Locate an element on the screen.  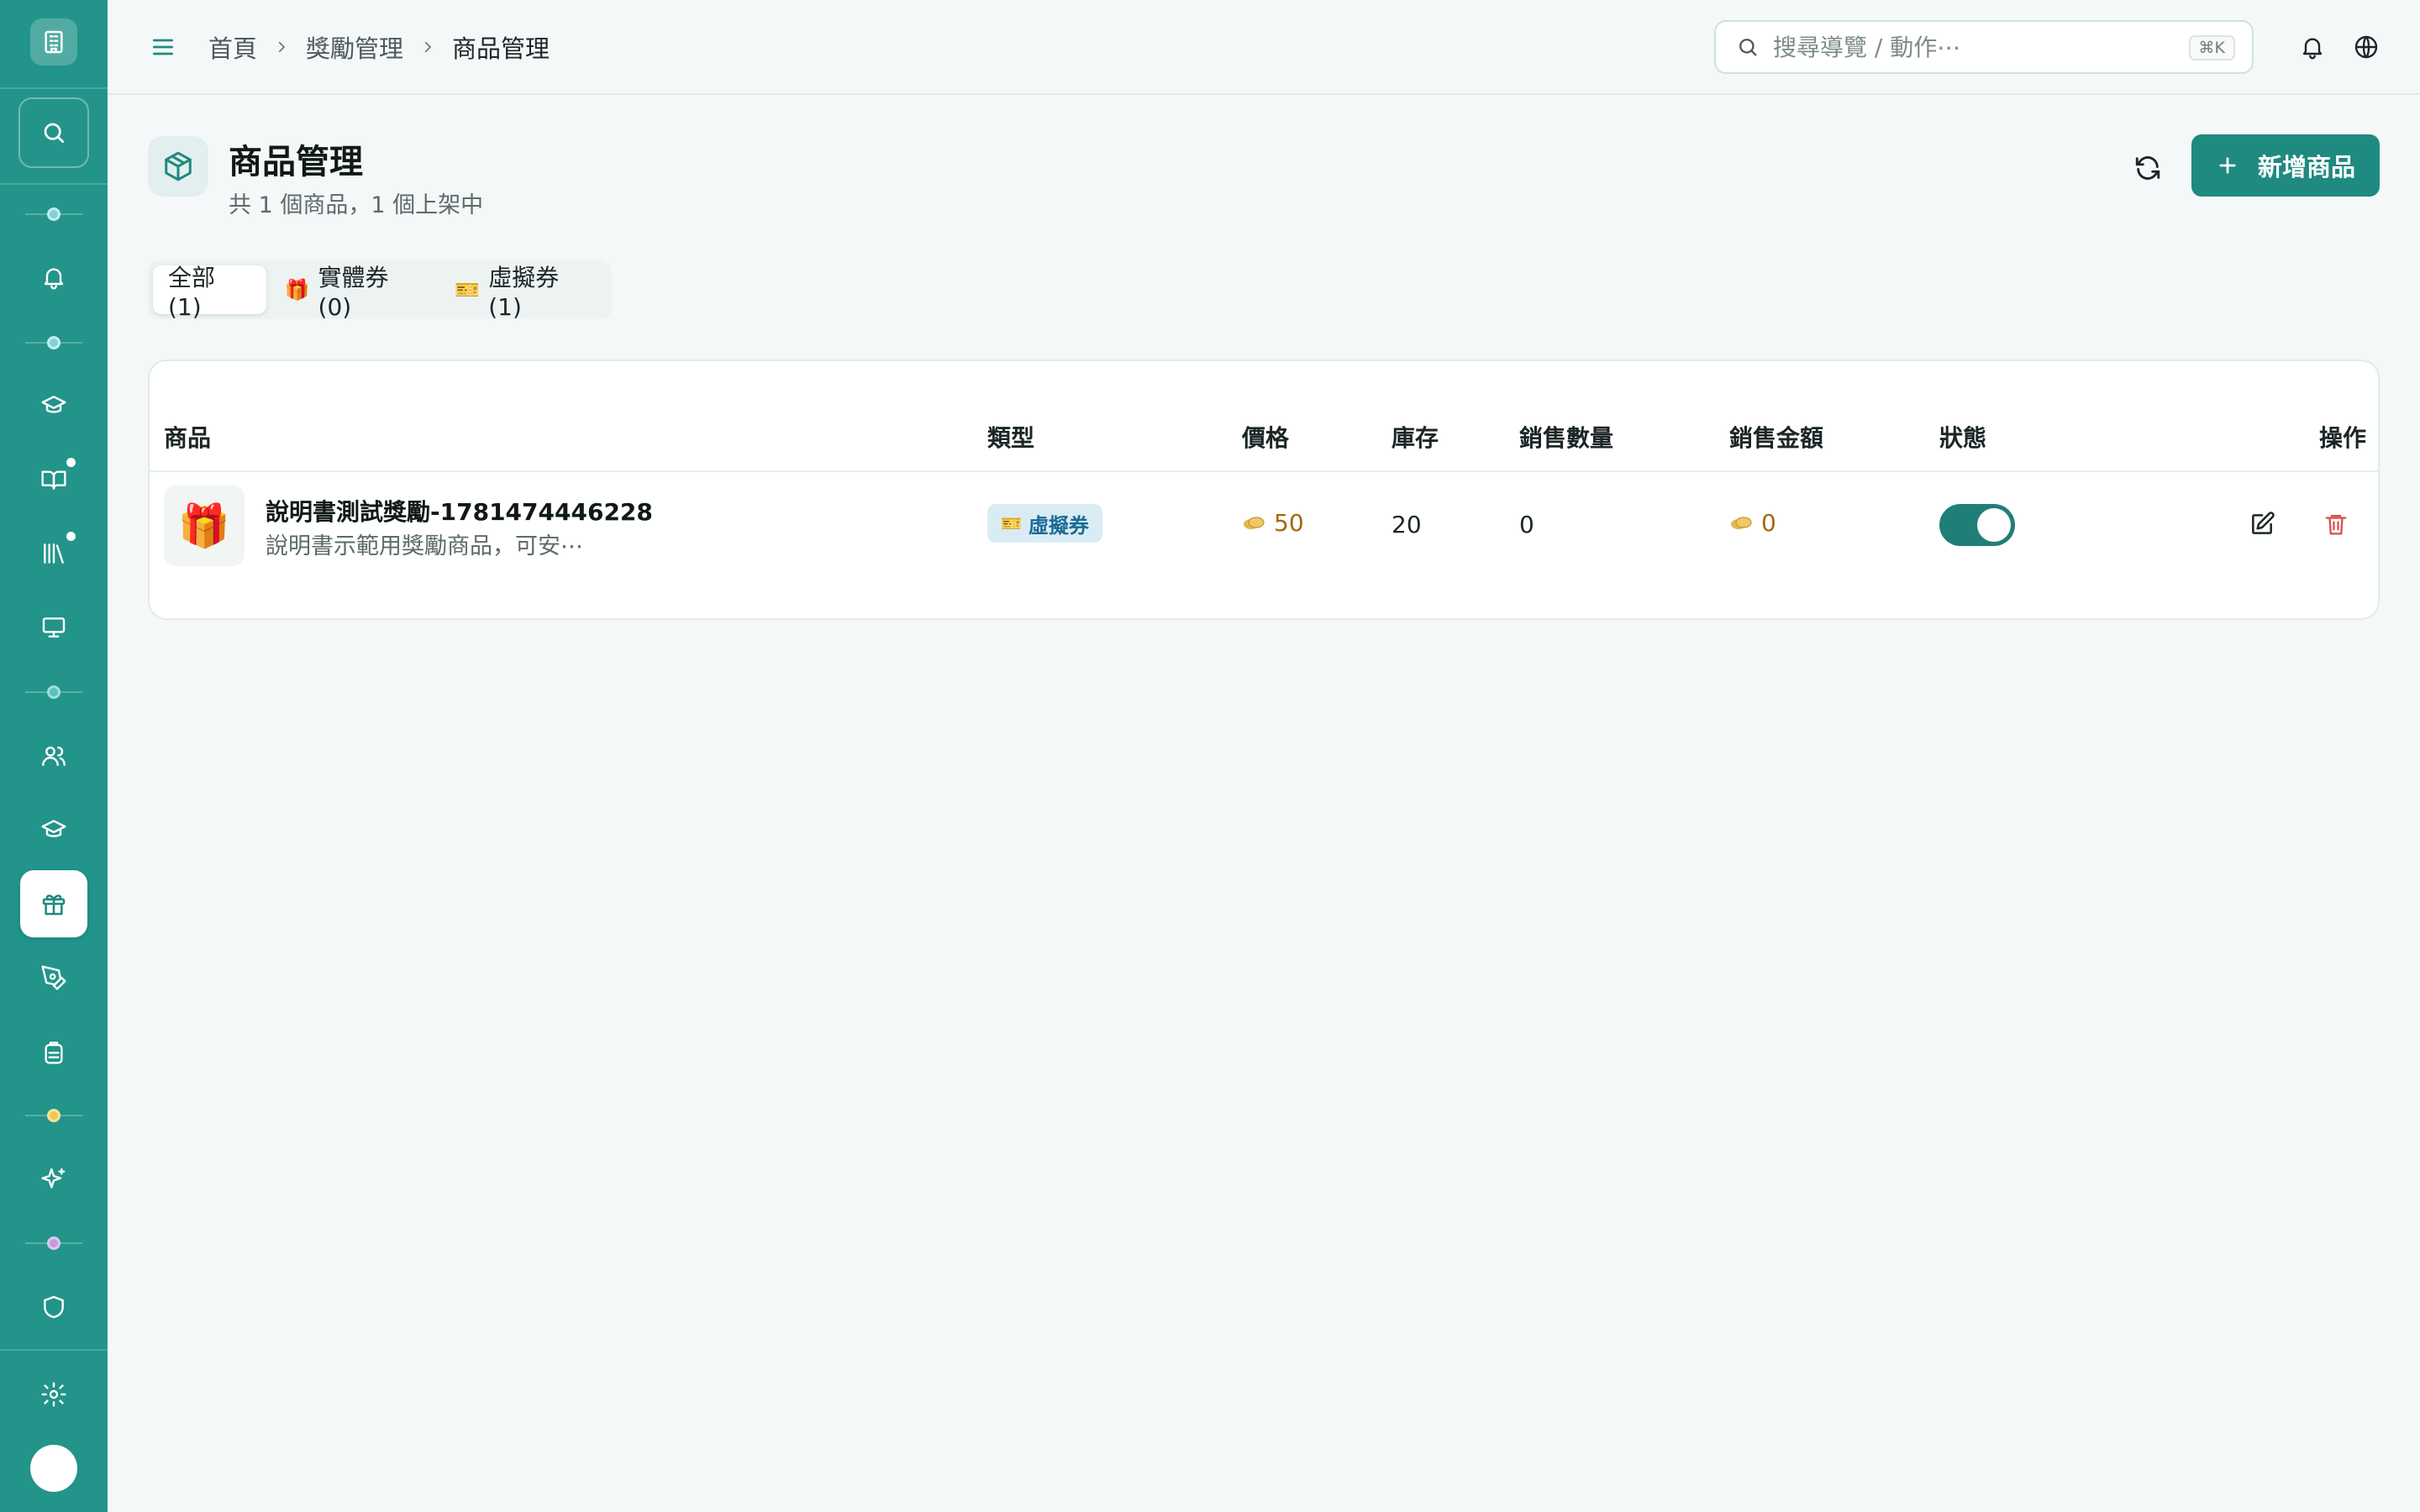
sidebar-item-display is located at coordinates (53, 627).